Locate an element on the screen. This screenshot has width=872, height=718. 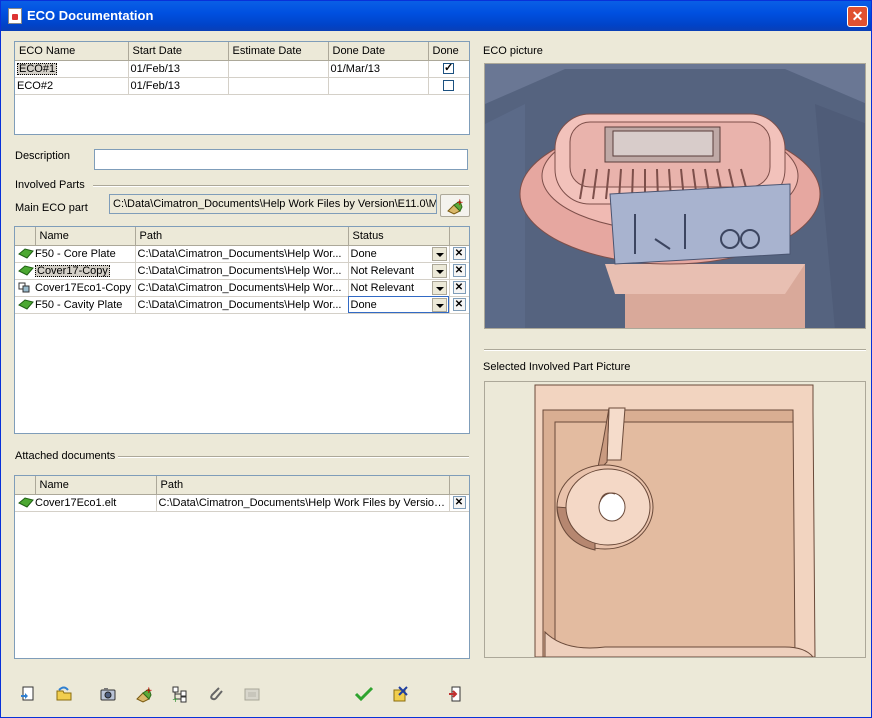
app-icon is located at coordinates (15, 16).